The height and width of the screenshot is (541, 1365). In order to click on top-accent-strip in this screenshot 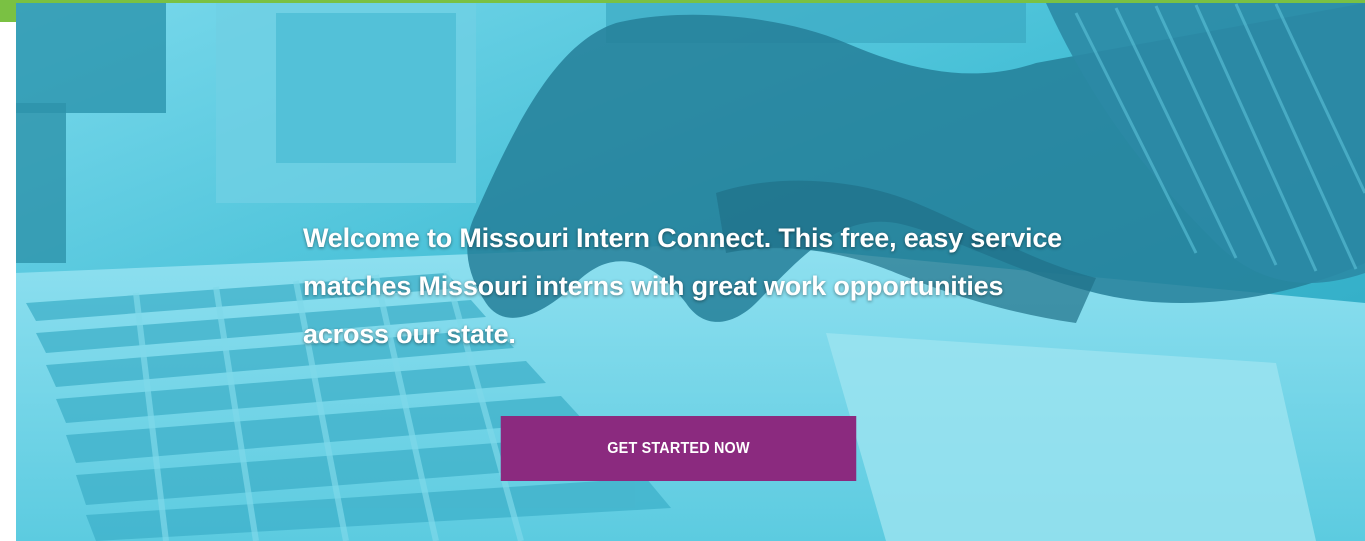, I will do `click(682, 1)`.